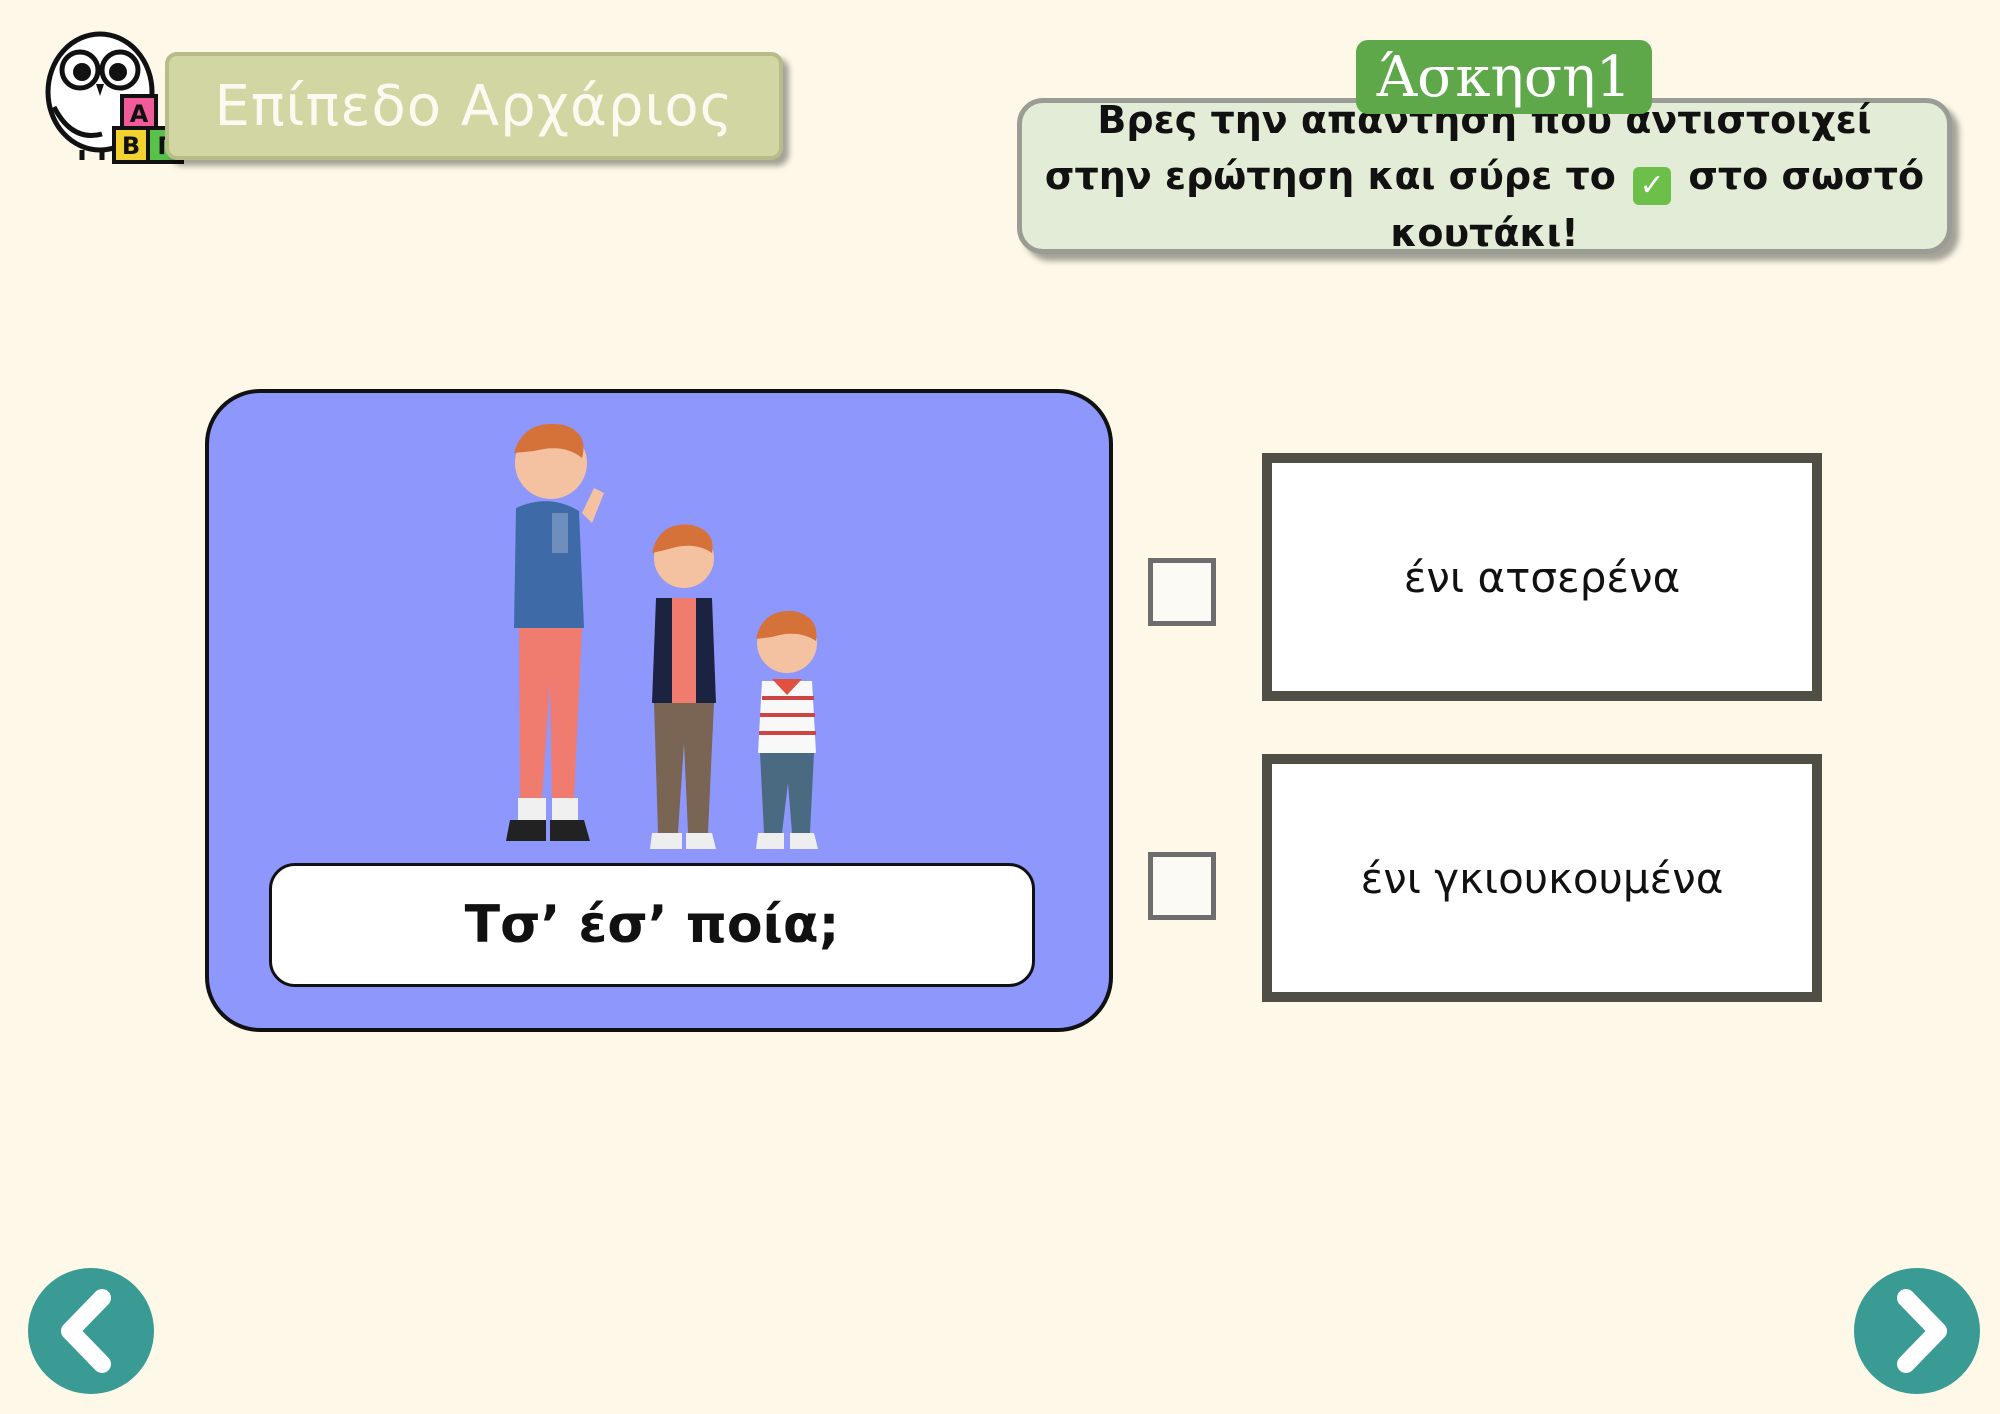 This screenshot has width=2000, height=1414. I want to click on answer-option-2: ένι γκιουκουμένα, so click(1542, 878).